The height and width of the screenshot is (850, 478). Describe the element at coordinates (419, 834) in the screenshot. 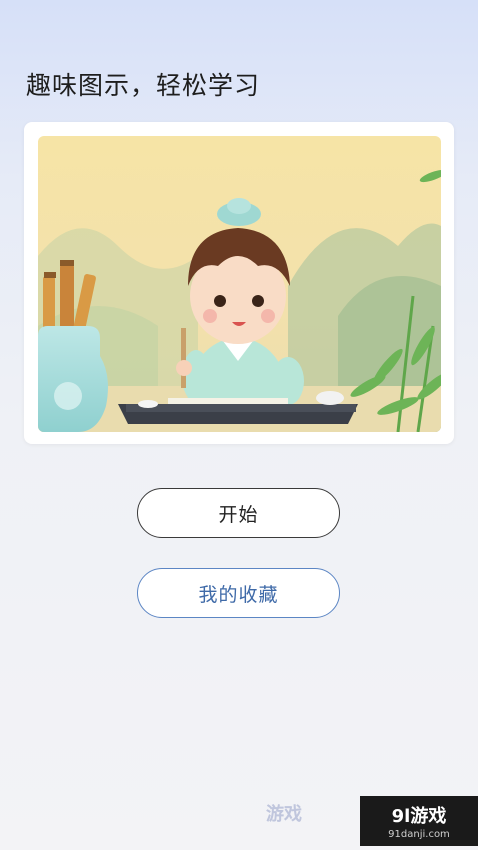

I see `watermark-url: 91danji.com` at that location.